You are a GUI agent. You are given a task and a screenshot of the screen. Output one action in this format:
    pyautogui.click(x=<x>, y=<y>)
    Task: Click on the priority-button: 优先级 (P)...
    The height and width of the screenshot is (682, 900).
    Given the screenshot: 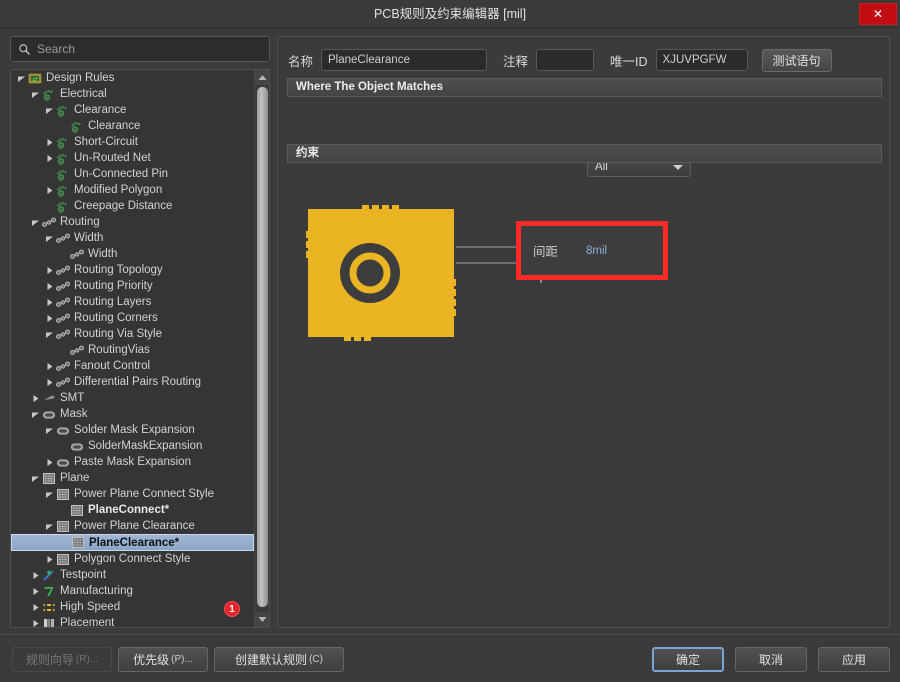 What is the action you would take?
    pyautogui.click(x=163, y=659)
    